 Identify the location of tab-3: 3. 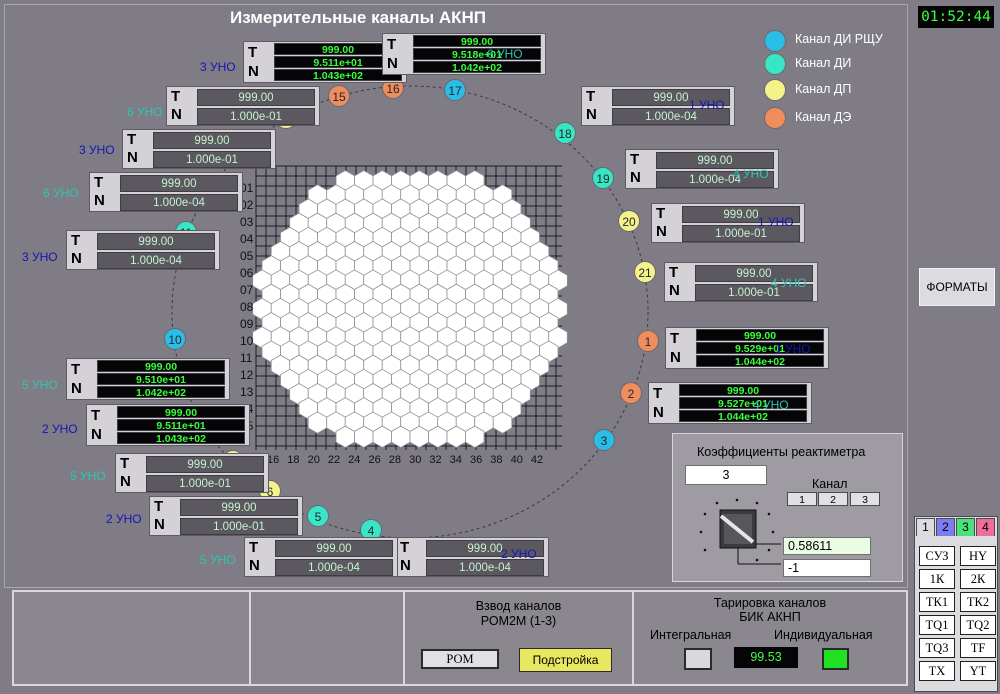
(965, 527).